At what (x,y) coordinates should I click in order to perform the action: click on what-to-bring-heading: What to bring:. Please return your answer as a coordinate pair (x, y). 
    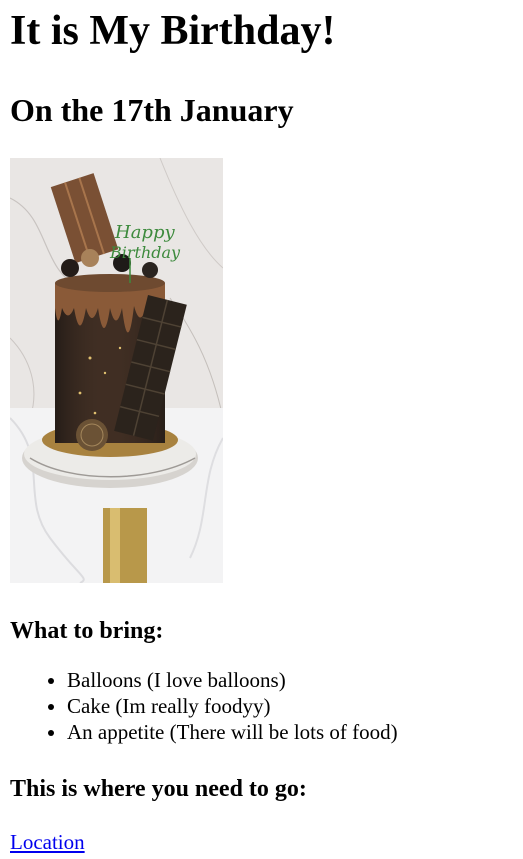
    Looking at the image, I should click on (87, 631).